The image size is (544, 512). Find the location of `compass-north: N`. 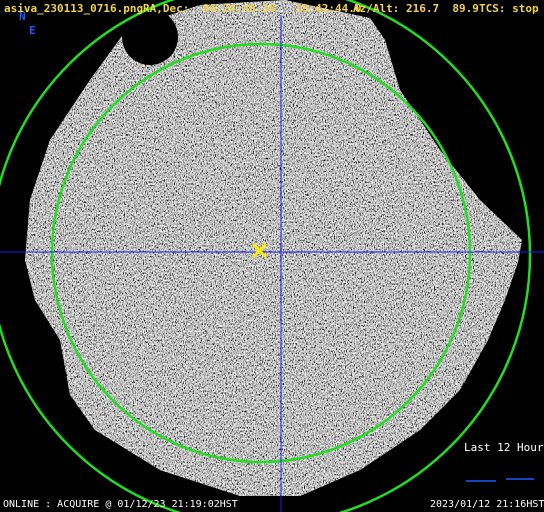

compass-north: N is located at coordinates (22, 16).